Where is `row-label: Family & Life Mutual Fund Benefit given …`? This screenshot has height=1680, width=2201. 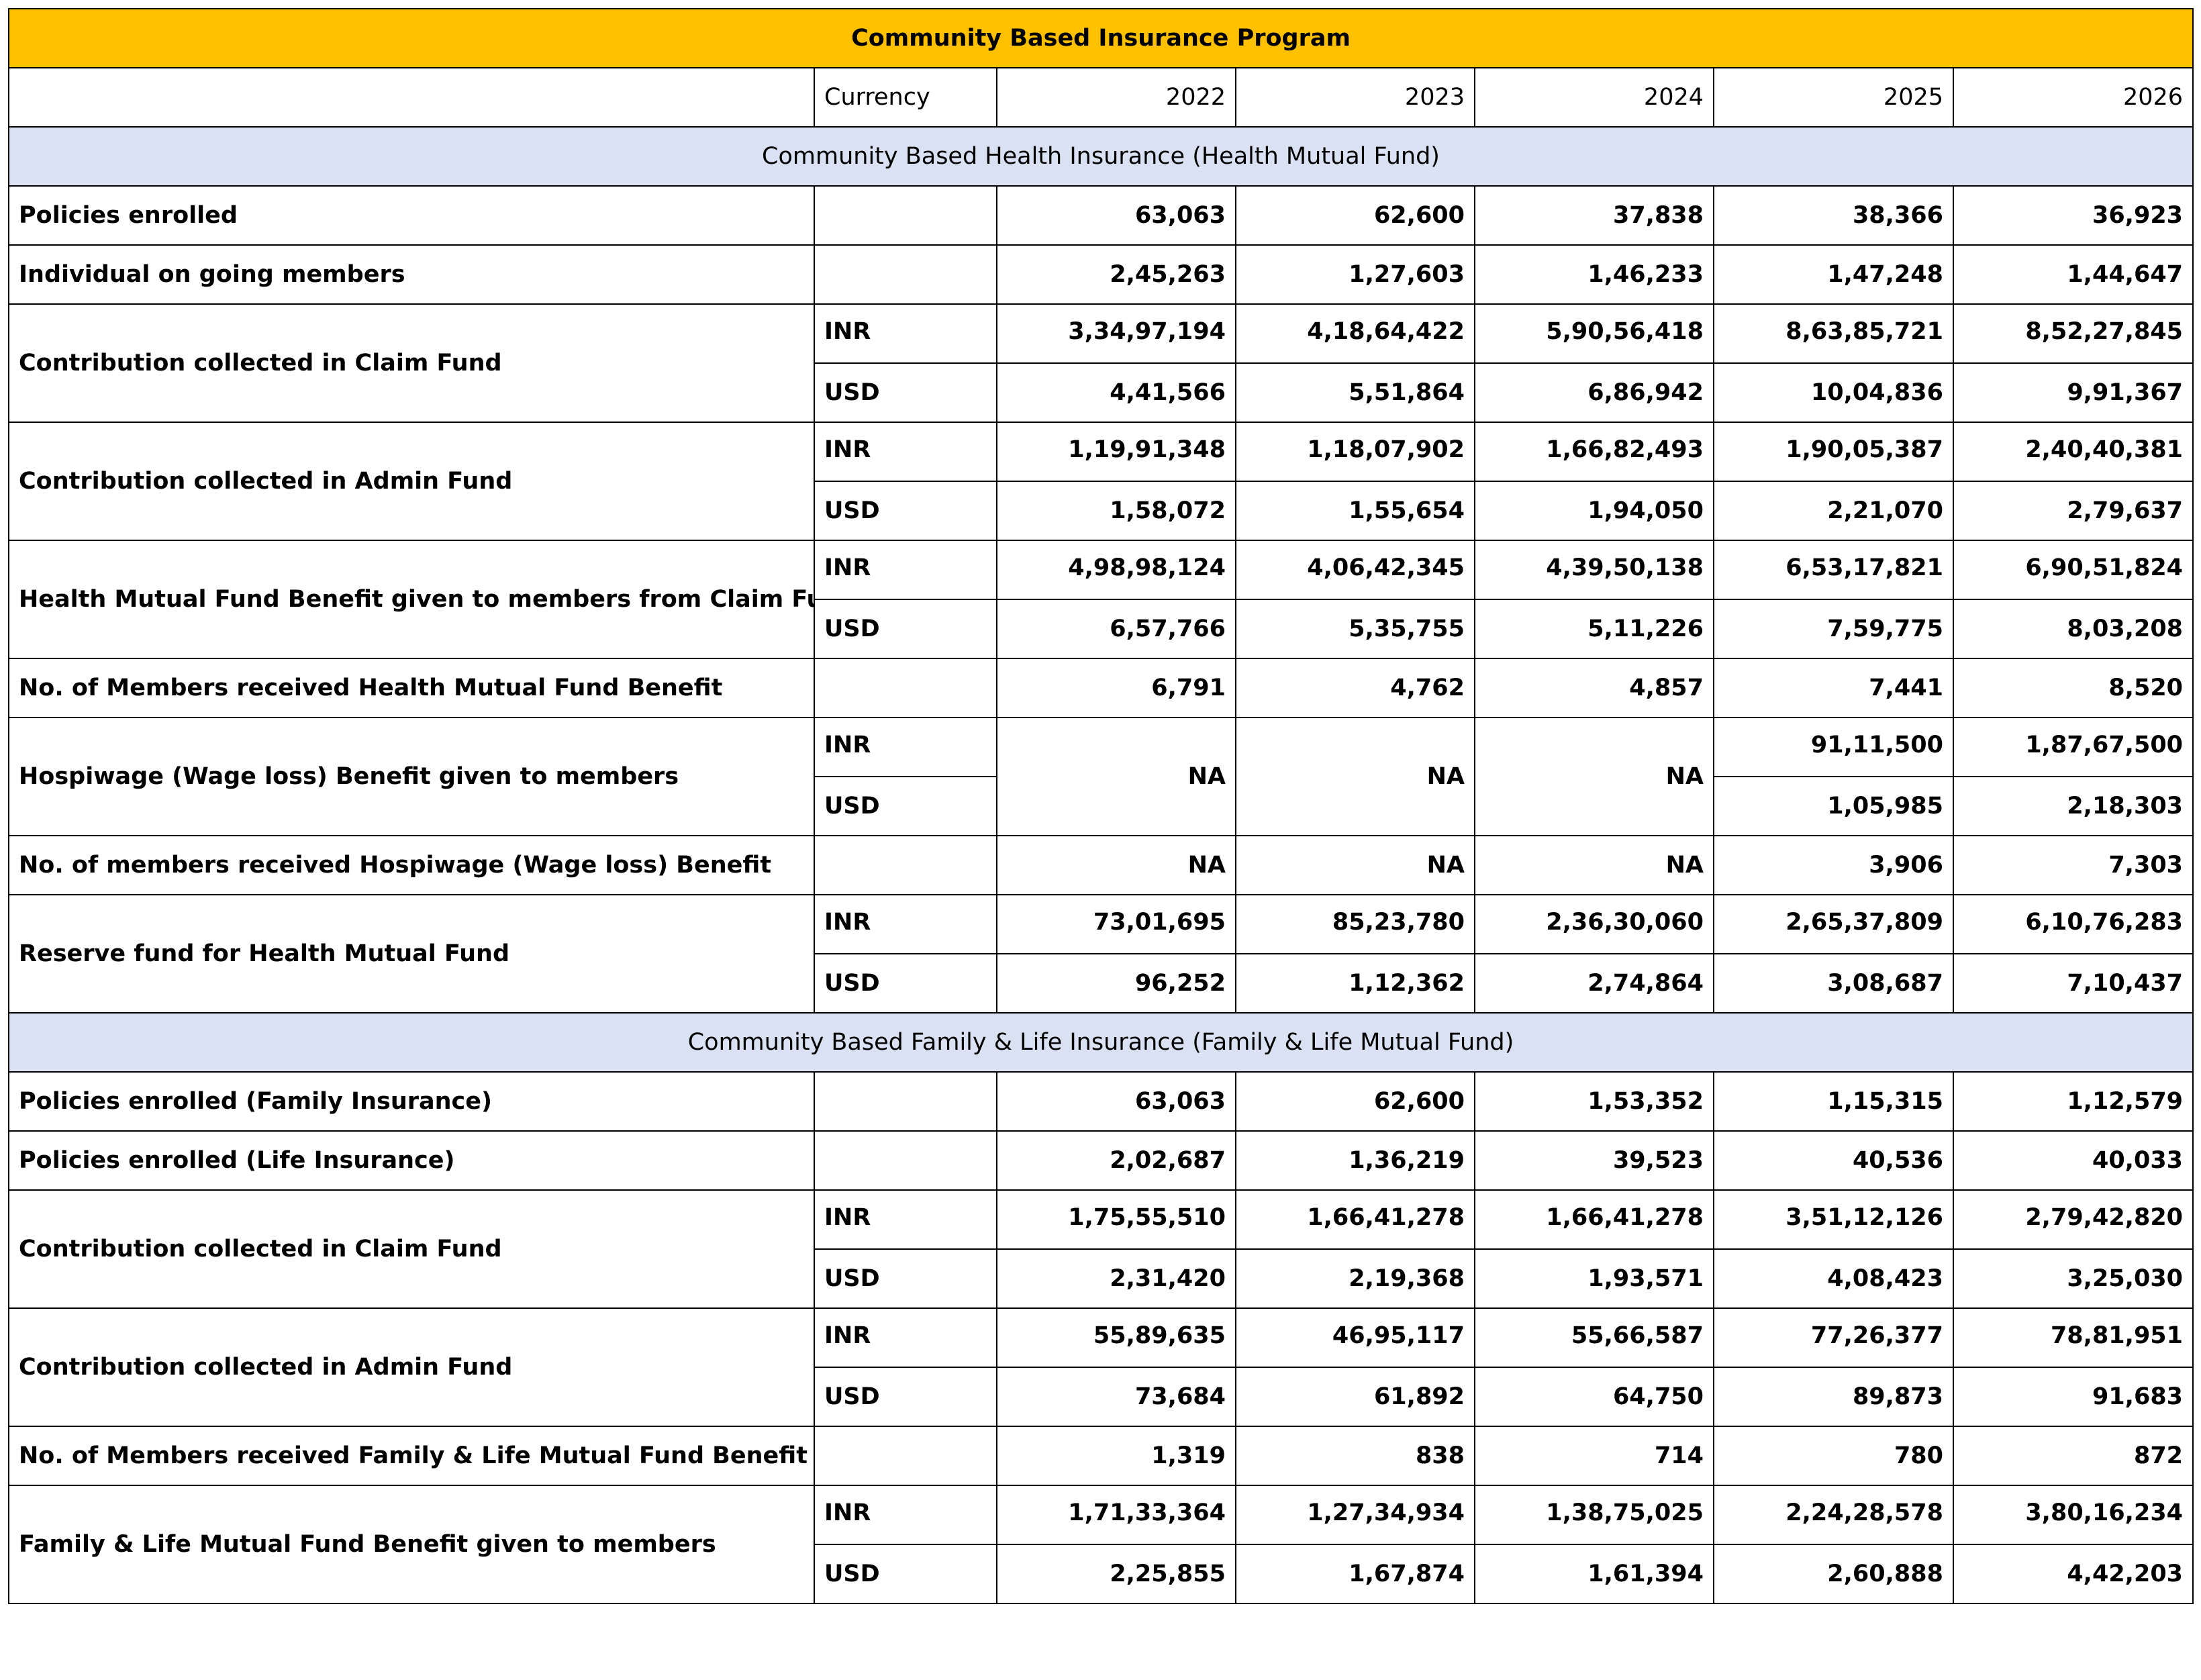 row-label: Family & Life Mutual Fund Benefit given … is located at coordinates (411, 1545).